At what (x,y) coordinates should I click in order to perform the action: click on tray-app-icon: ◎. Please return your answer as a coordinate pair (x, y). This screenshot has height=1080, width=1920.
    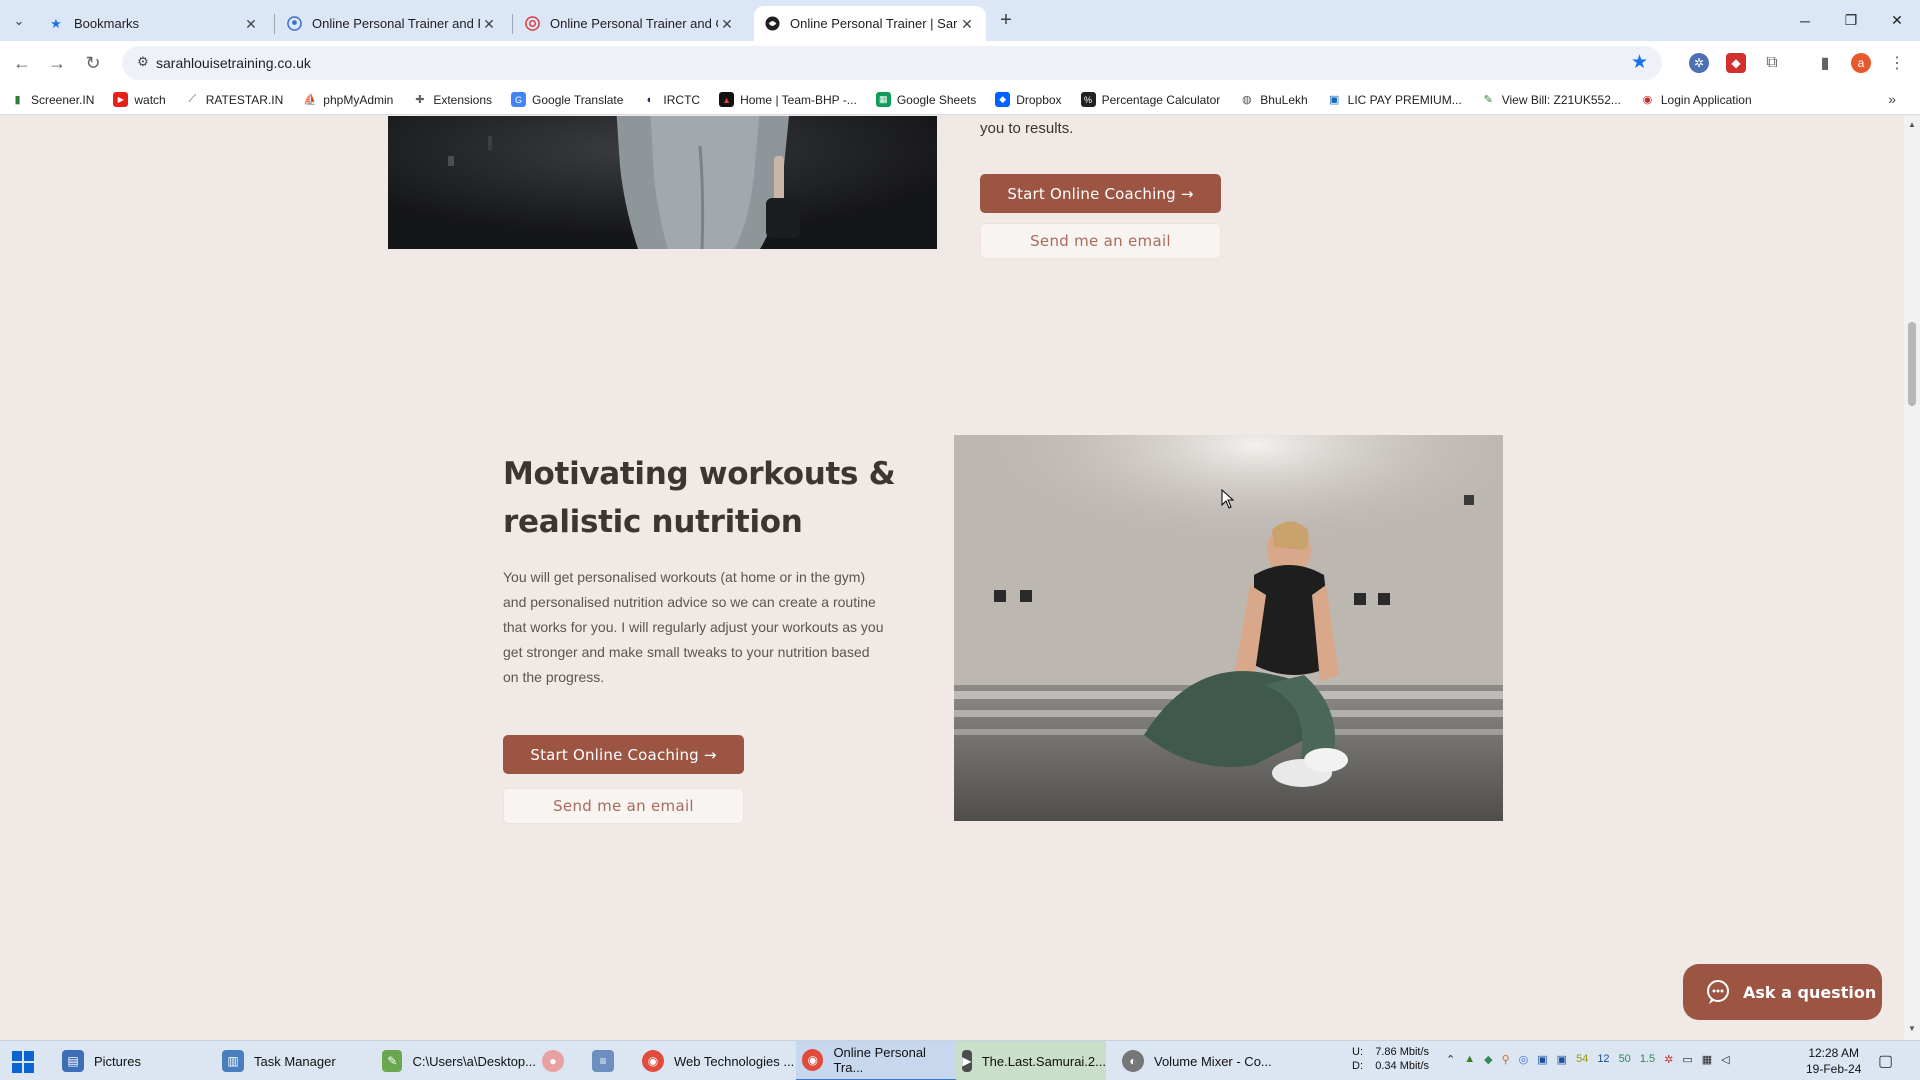
    Looking at the image, I should click on (1524, 1059).